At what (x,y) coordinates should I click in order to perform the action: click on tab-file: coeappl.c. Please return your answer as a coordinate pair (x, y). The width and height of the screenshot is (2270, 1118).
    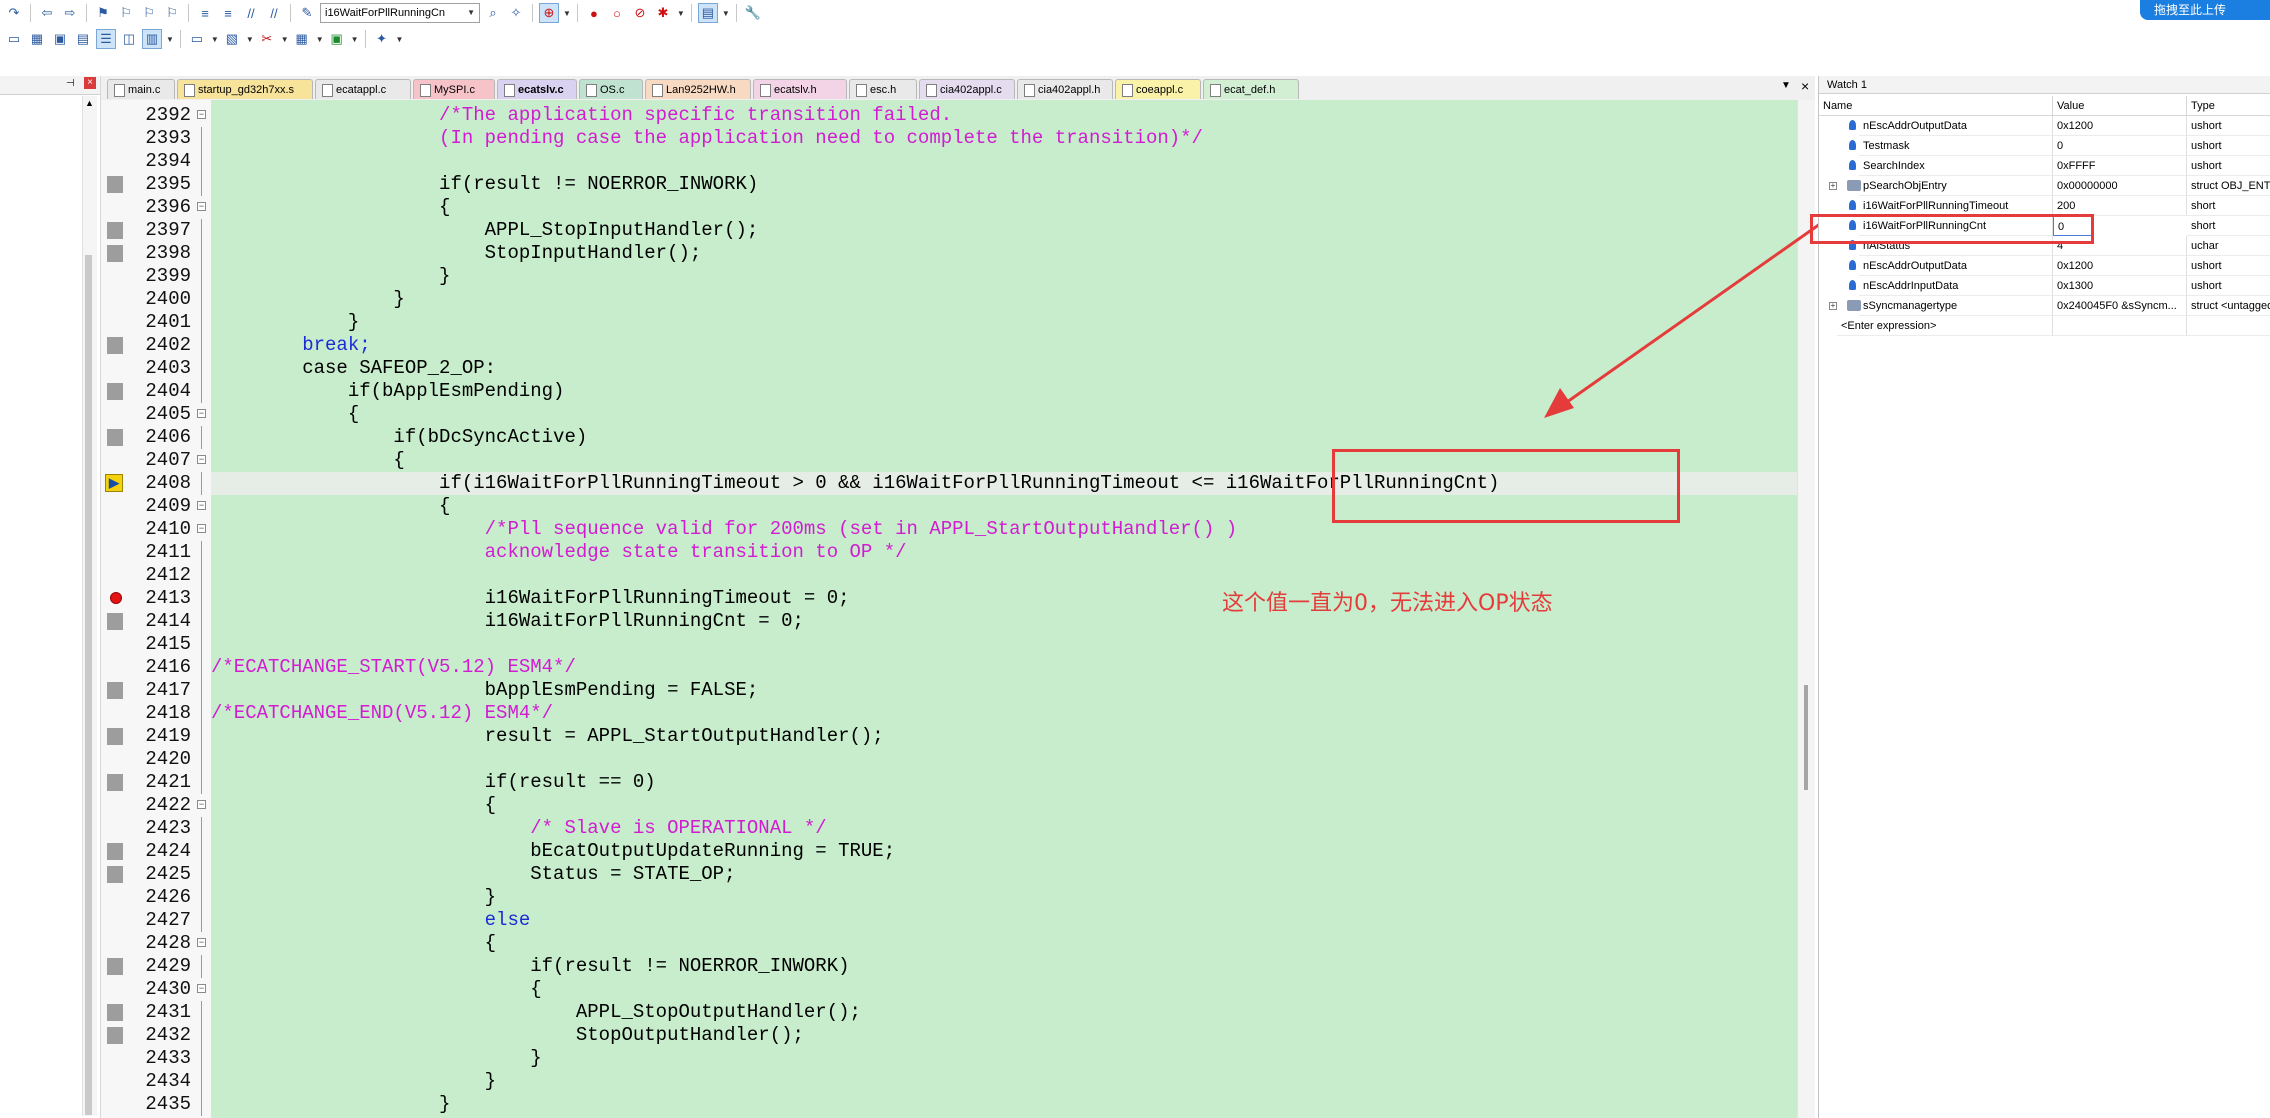
    Looking at the image, I should click on (1158, 89).